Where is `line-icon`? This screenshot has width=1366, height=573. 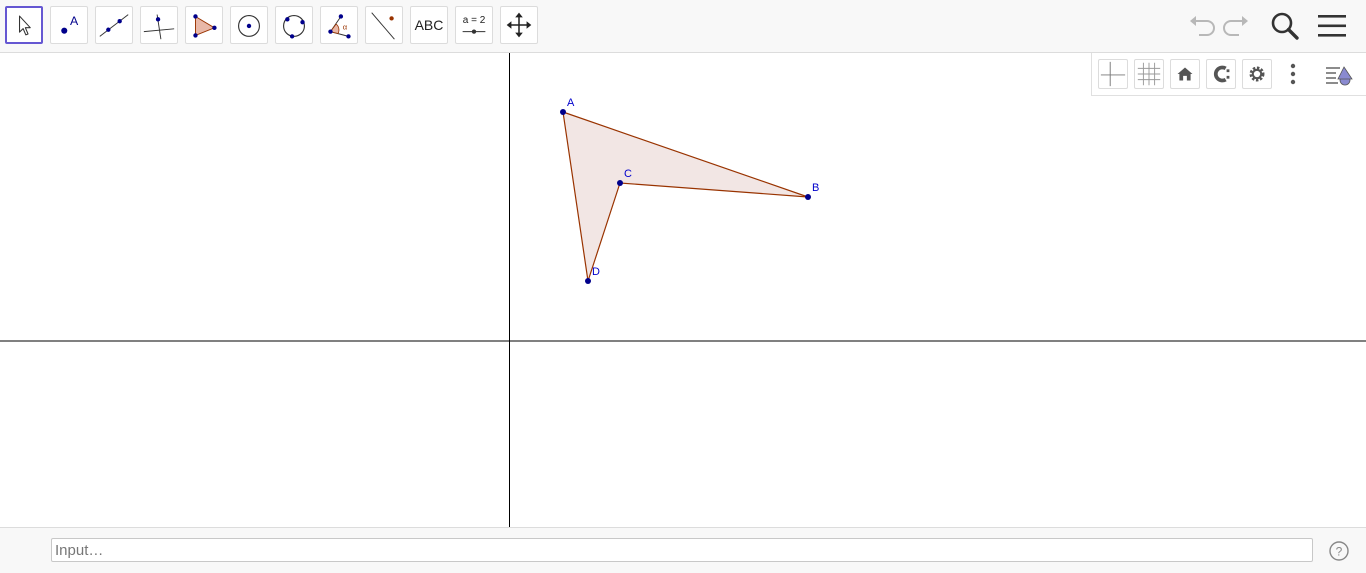
line-icon is located at coordinates (114, 25).